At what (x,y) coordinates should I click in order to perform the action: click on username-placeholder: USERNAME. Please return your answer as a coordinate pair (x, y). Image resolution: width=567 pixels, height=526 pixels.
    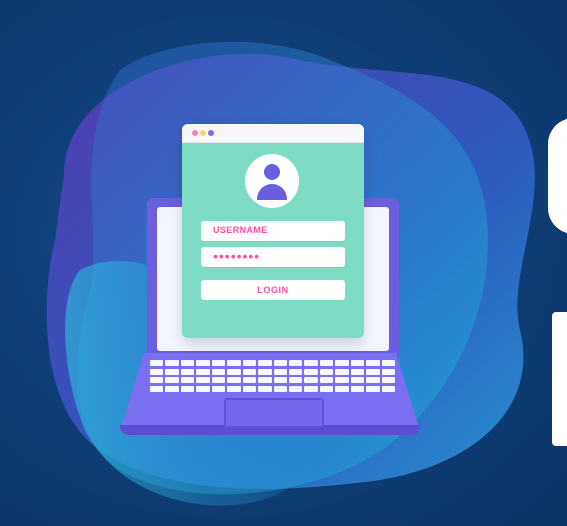
    Looking at the image, I should click on (240, 230).